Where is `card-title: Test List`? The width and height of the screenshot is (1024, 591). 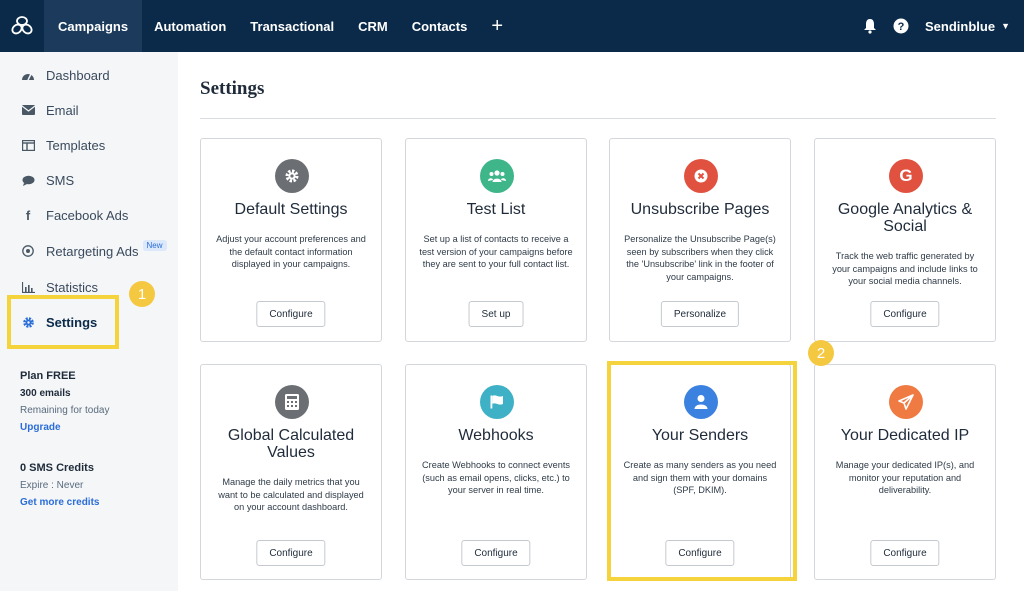 card-title: Test List is located at coordinates (496, 209).